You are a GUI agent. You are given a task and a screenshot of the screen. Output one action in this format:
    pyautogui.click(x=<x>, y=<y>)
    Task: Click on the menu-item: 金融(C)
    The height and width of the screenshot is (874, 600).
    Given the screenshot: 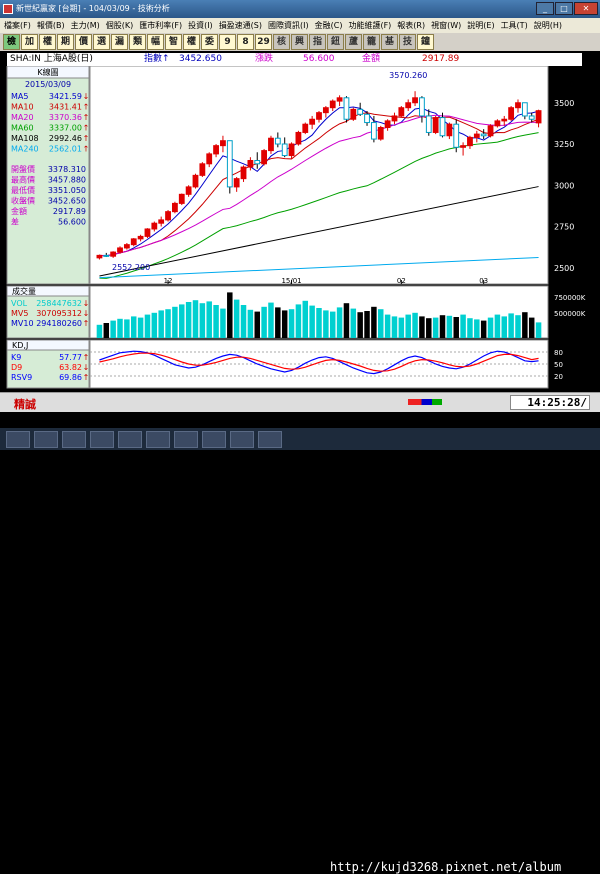 What is the action you would take?
    pyautogui.click(x=329, y=25)
    